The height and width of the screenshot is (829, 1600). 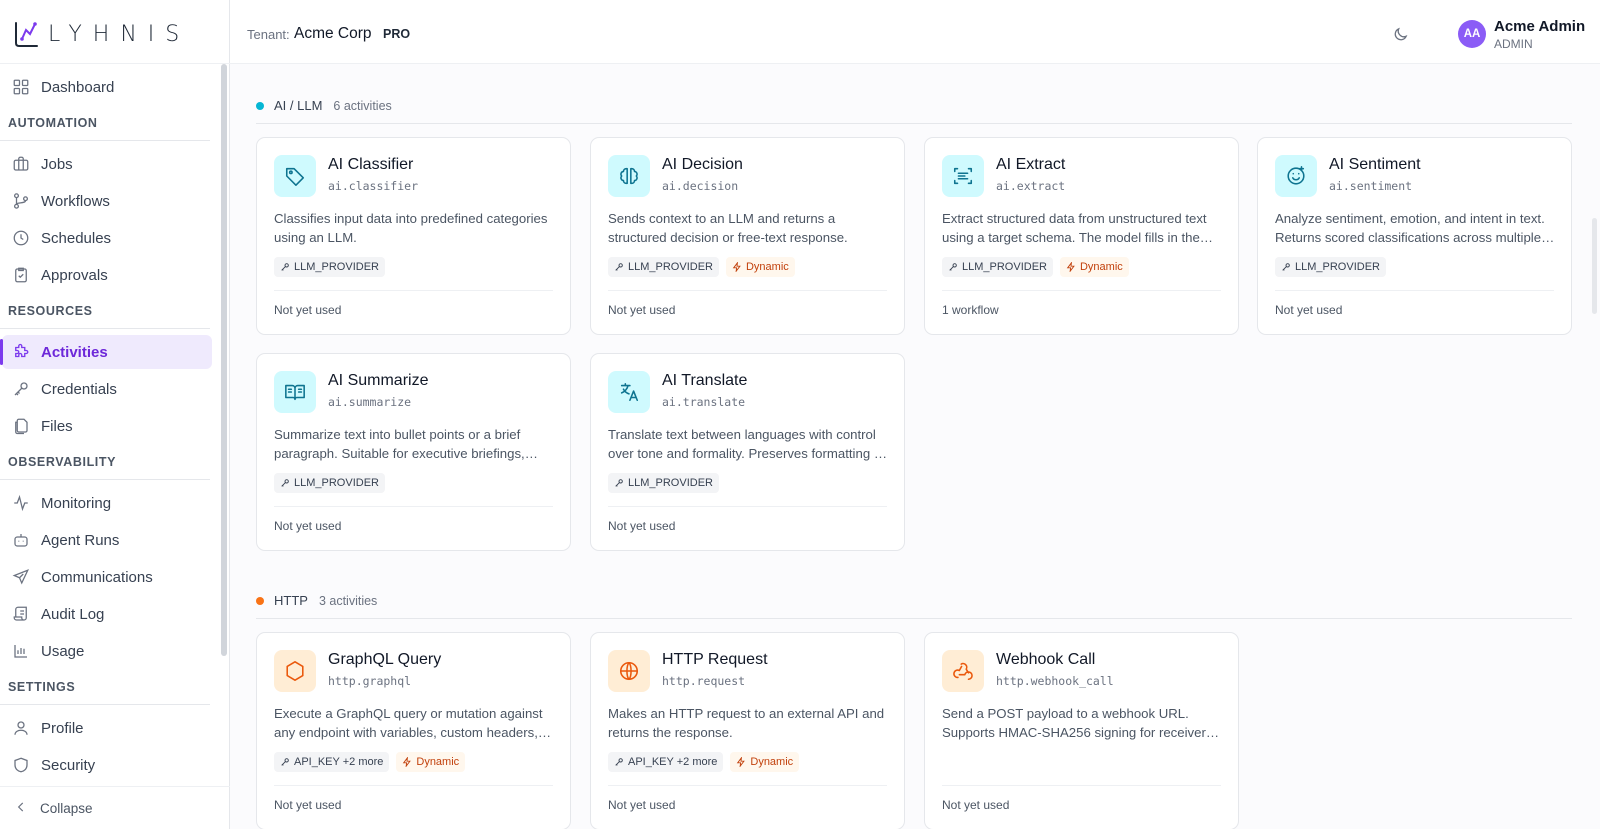 I want to click on sidebar-item-dashboard: Dashboard, so click(x=107, y=87).